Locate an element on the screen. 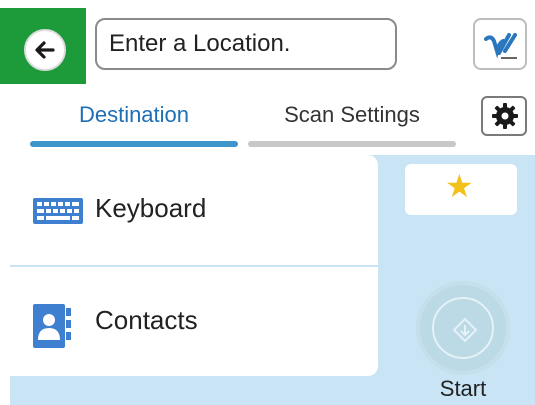 The width and height of the screenshot is (535, 405). back-button is located at coordinates (43, 46).